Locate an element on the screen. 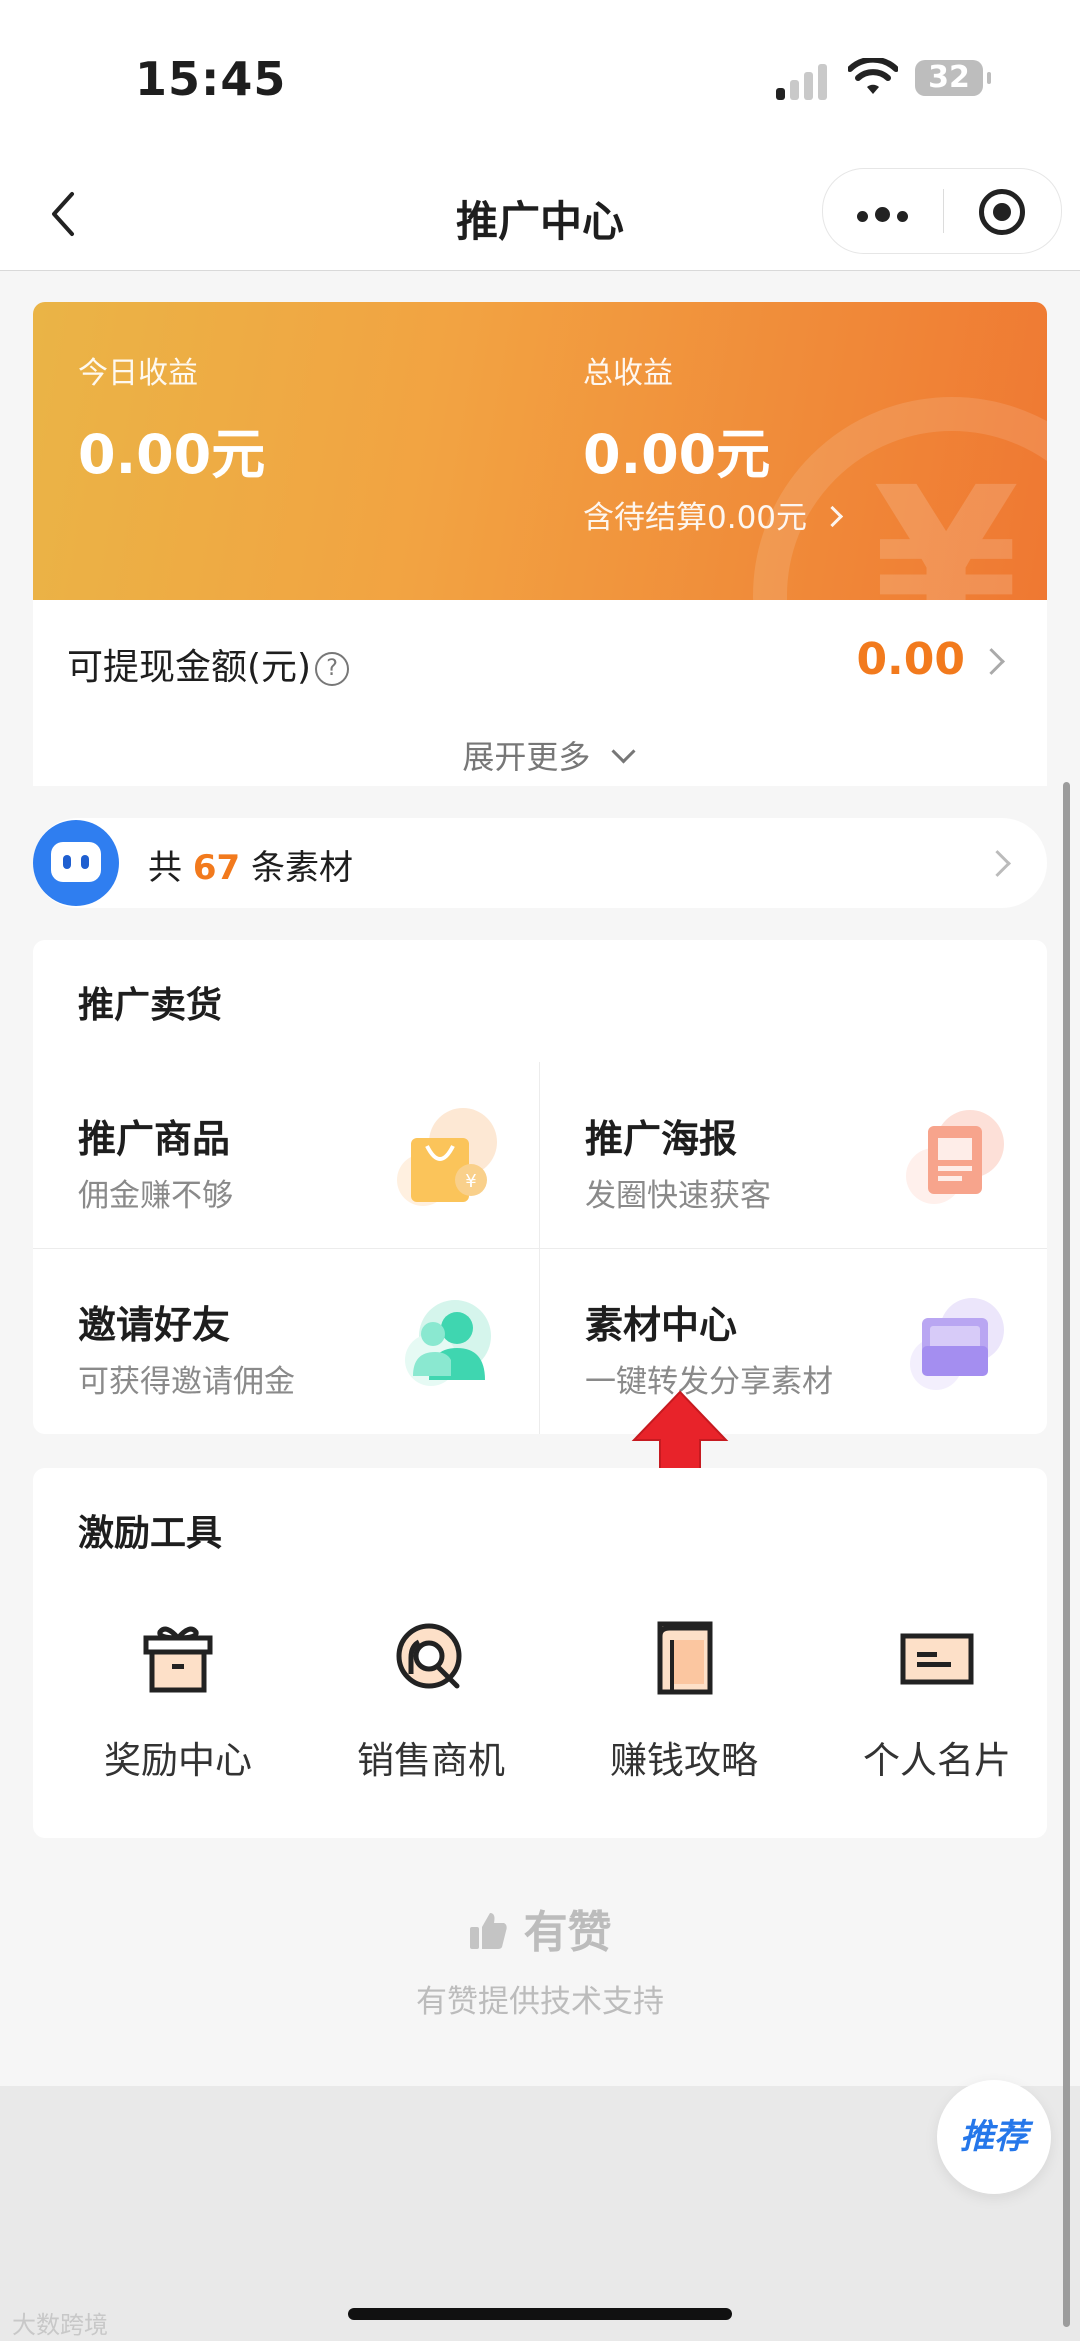 The width and height of the screenshot is (1080, 2341). card-title: 推广海报 is located at coordinates (661, 1139).